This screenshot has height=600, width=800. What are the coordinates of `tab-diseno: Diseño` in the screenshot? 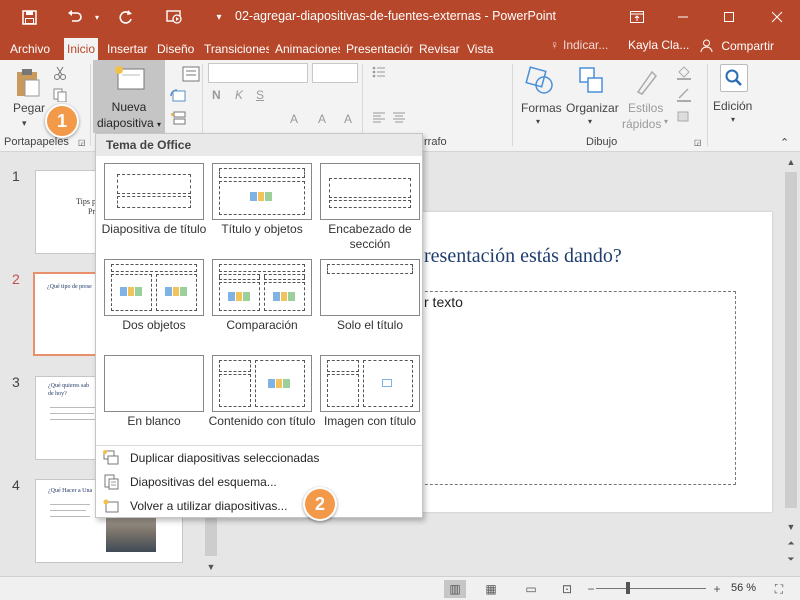 It's located at (175, 49).